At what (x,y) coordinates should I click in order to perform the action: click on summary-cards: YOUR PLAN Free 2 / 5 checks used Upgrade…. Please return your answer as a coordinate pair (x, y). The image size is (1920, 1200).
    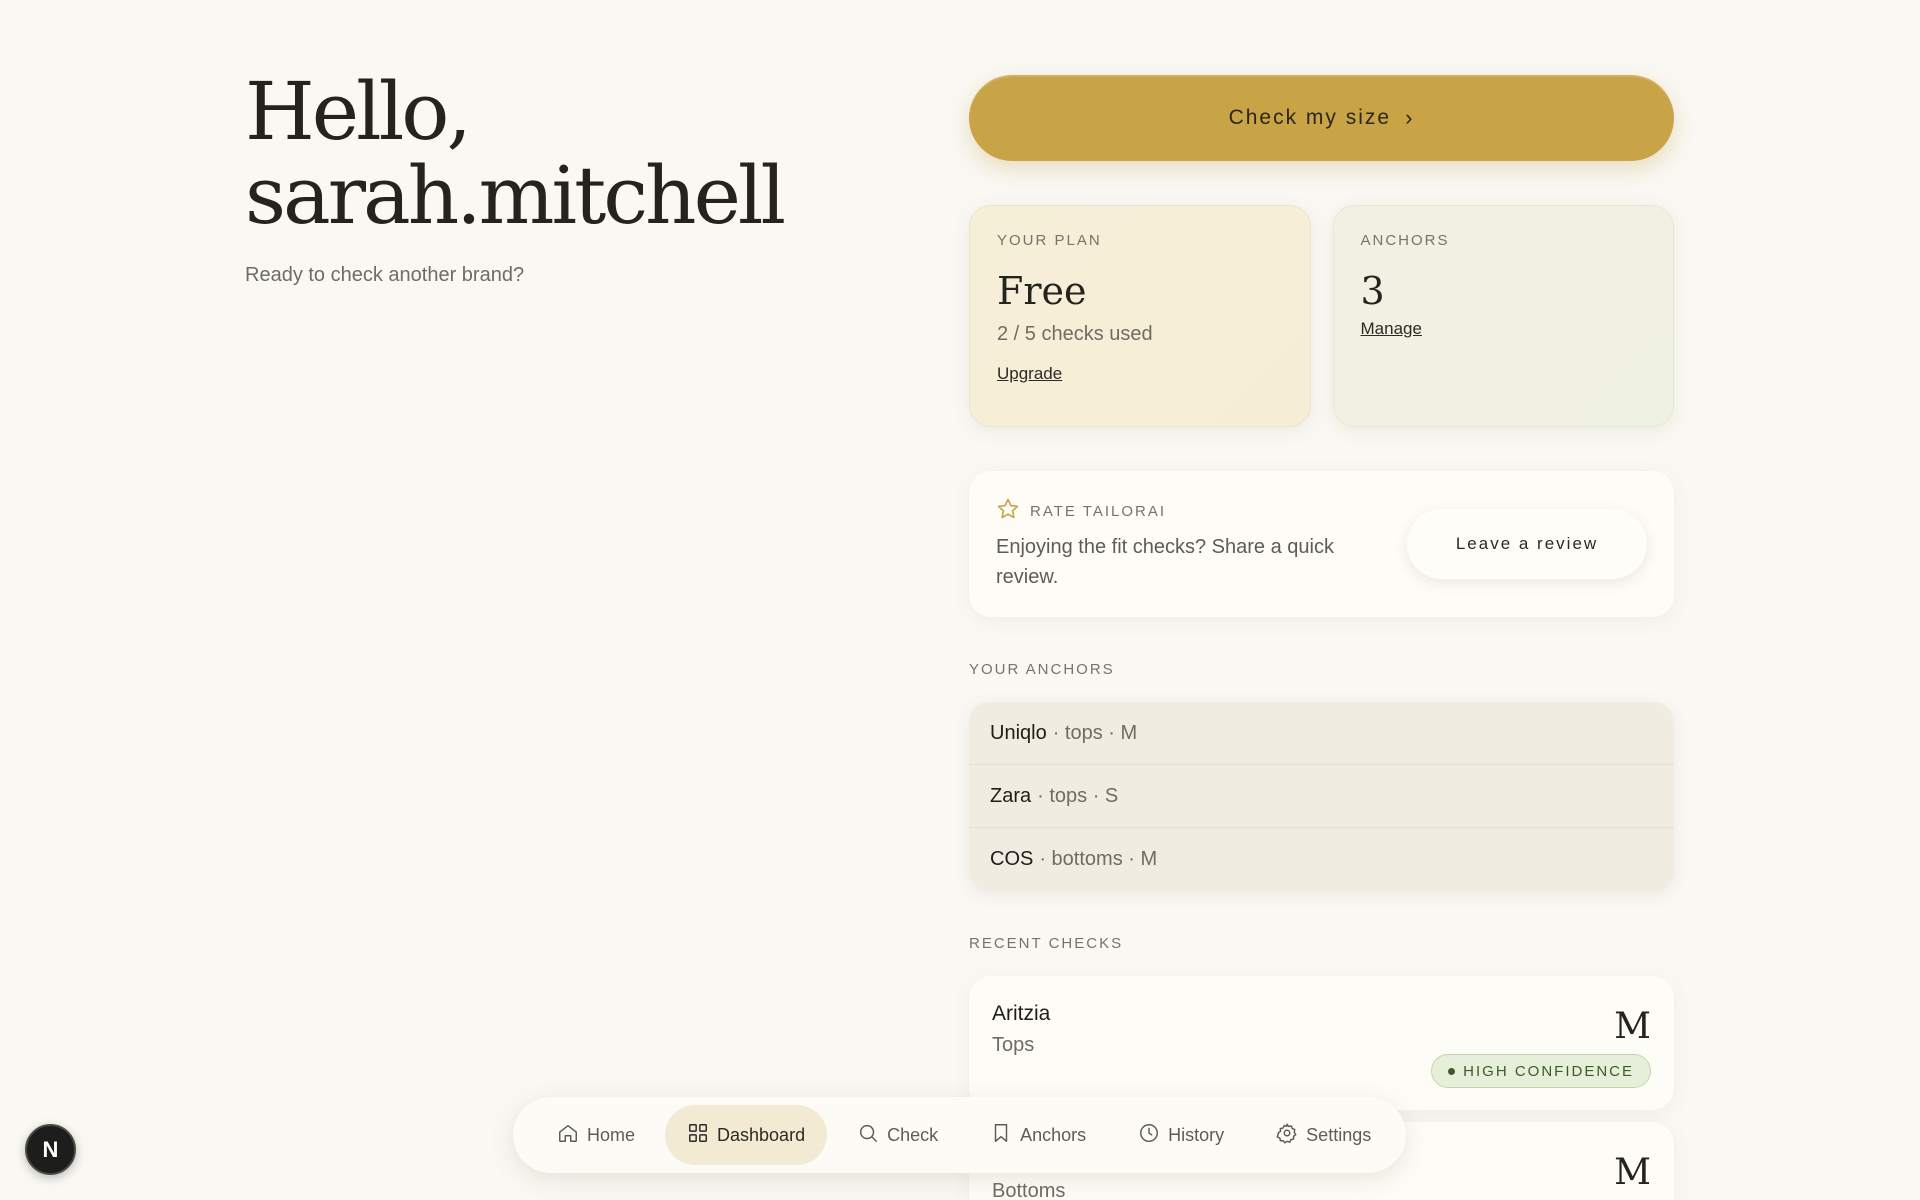
    Looking at the image, I should click on (1321, 316).